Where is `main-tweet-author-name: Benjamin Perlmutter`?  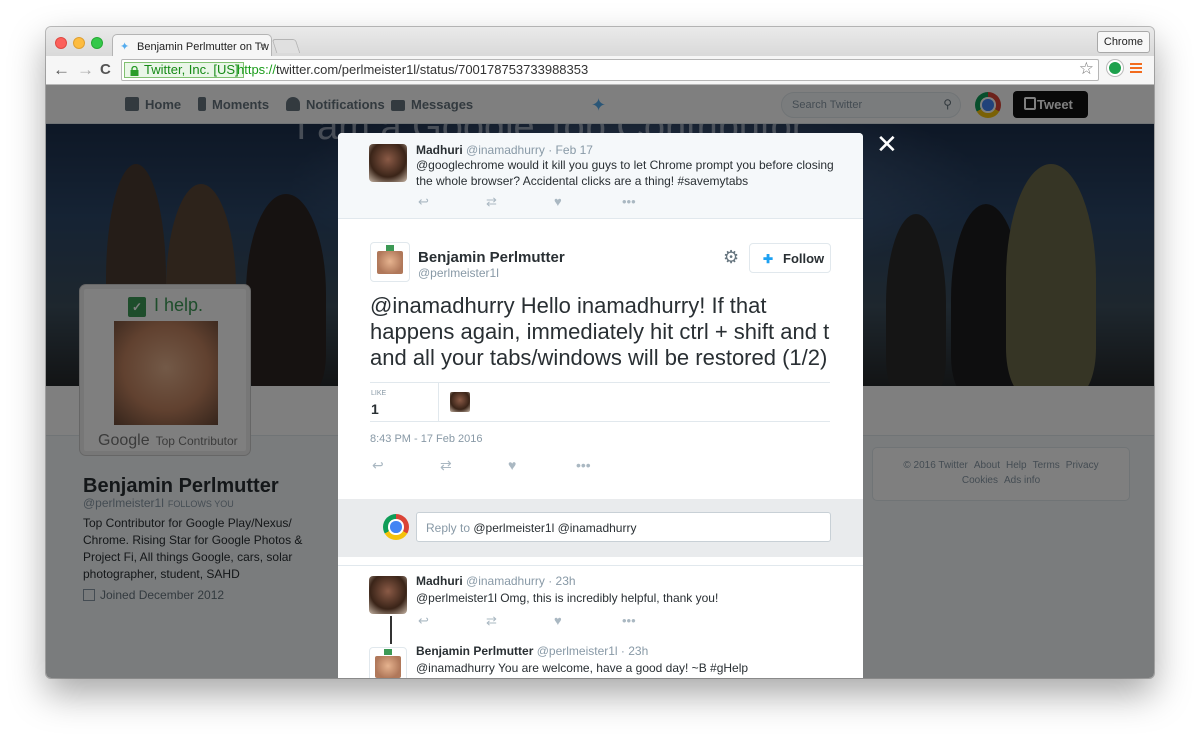
main-tweet-author-name: Benjamin Perlmutter is located at coordinates (491, 257).